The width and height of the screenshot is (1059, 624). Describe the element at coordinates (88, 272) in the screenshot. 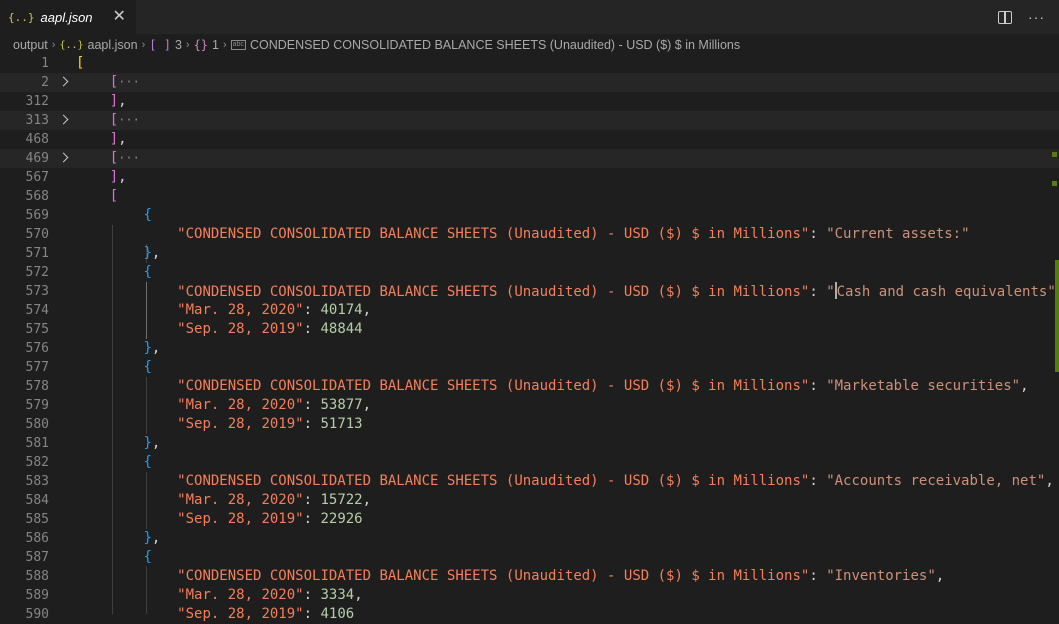

I see `code-line: 572 {` at that location.